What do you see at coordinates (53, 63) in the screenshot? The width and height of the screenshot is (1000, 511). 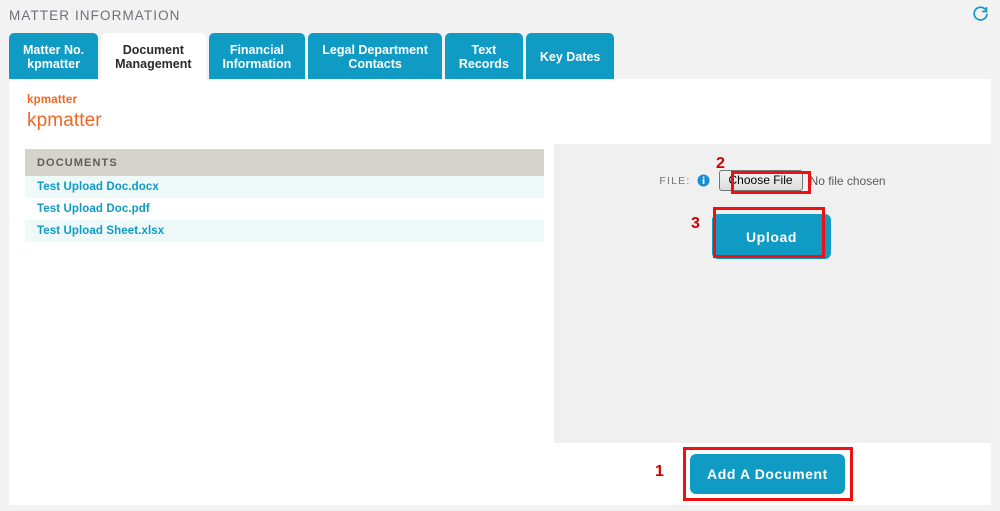 I see `tab-label-line2: kpmatter` at bounding box center [53, 63].